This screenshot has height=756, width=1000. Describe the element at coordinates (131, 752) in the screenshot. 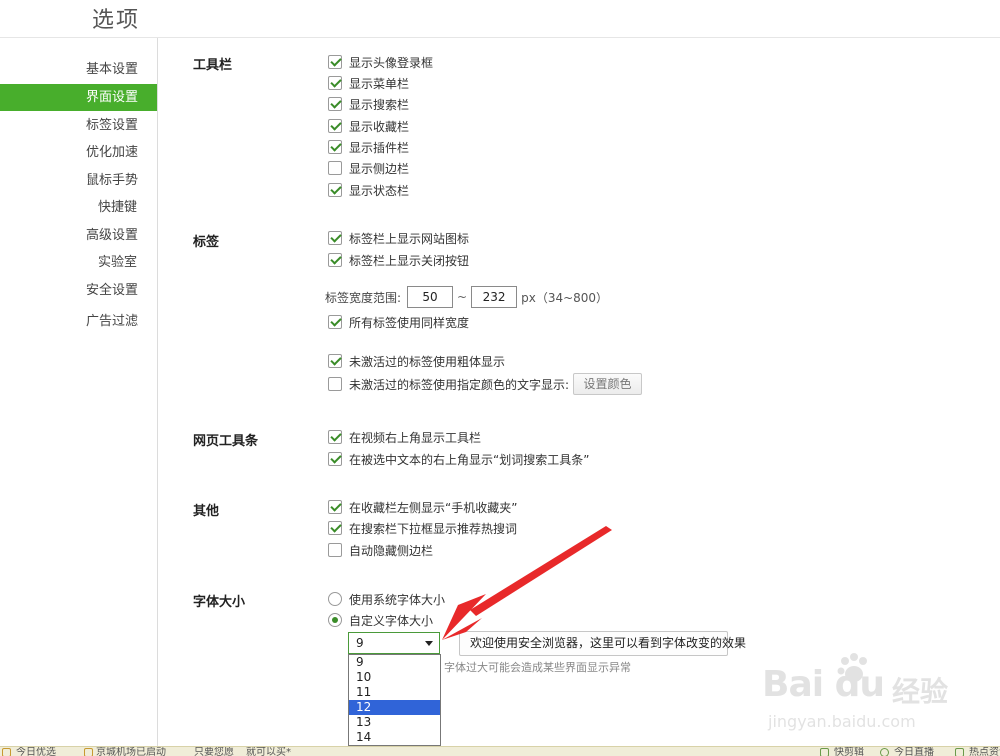

I see `status-item: 京城机场已启动` at that location.